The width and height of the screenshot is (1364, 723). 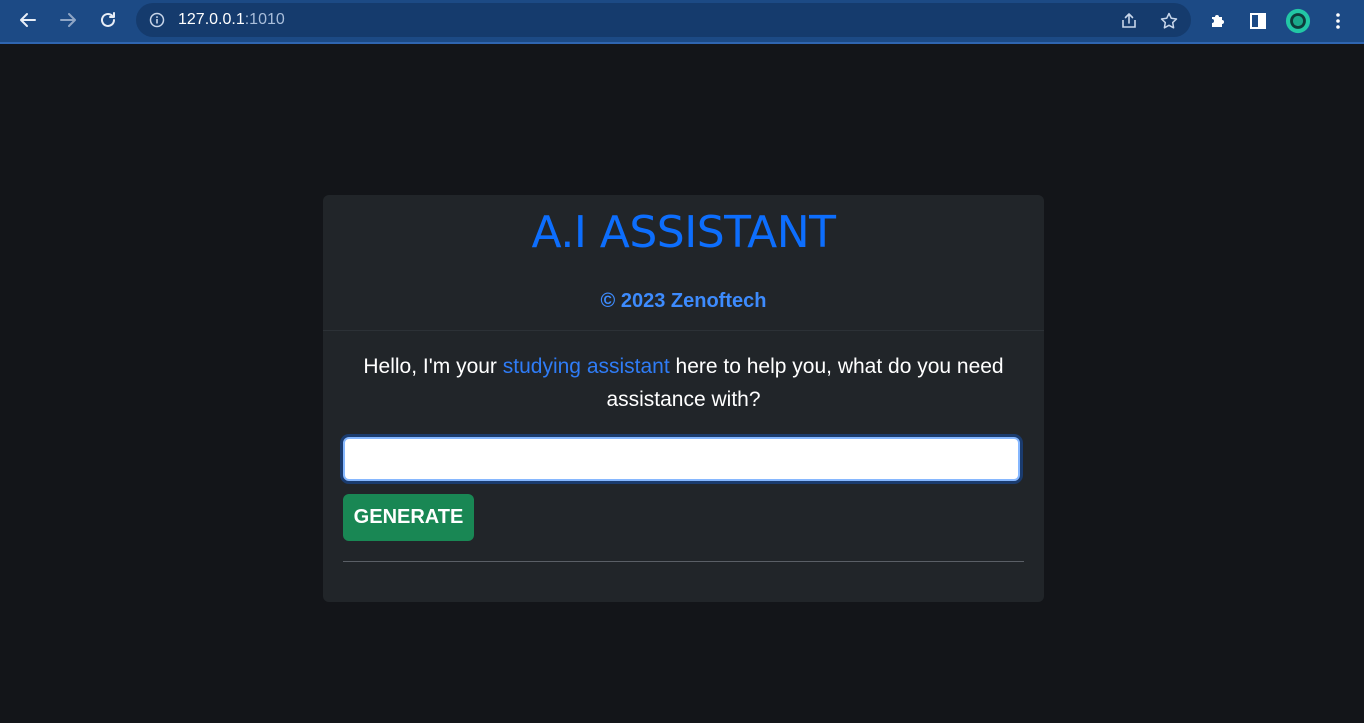 I want to click on generate-button: GENERATE, so click(x=408, y=517).